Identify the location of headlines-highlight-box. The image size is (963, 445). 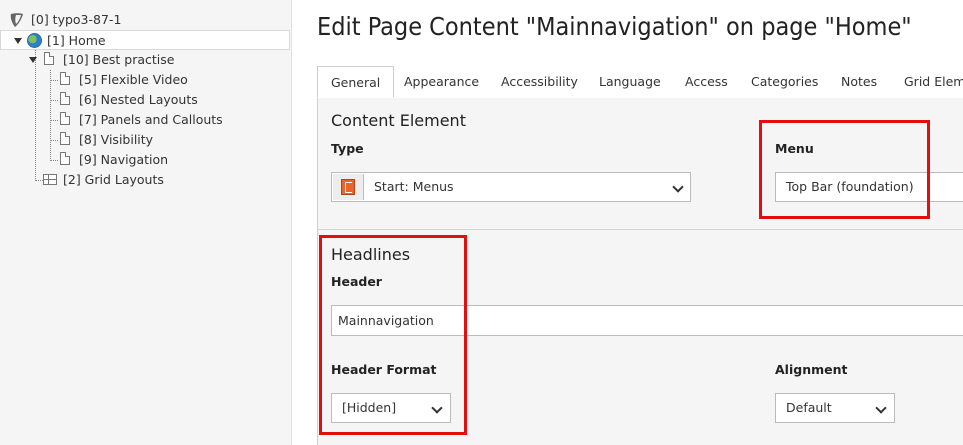
(393, 335).